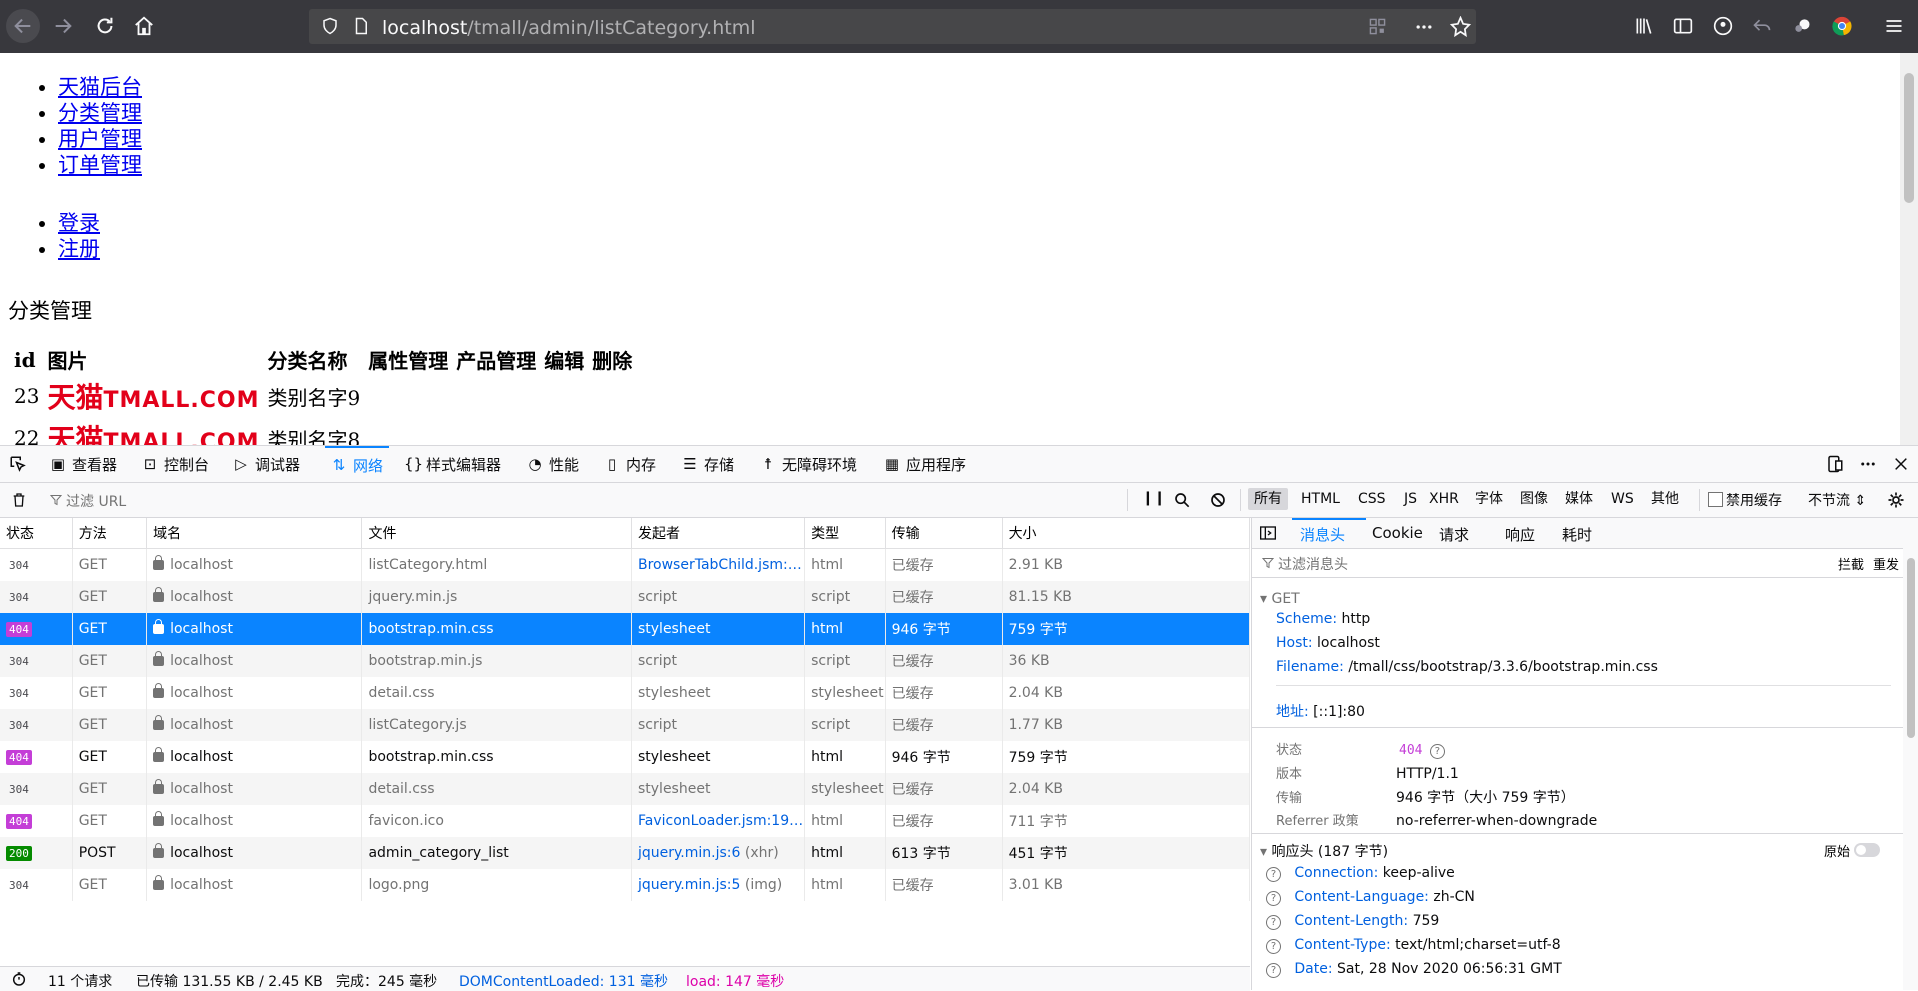 This screenshot has height=991, width=1918. What do you see at coordinates (1313, 564) in the screenshot?
I see `filter-headers-input: 过滤消息头` at bounding box center [1313, 564].